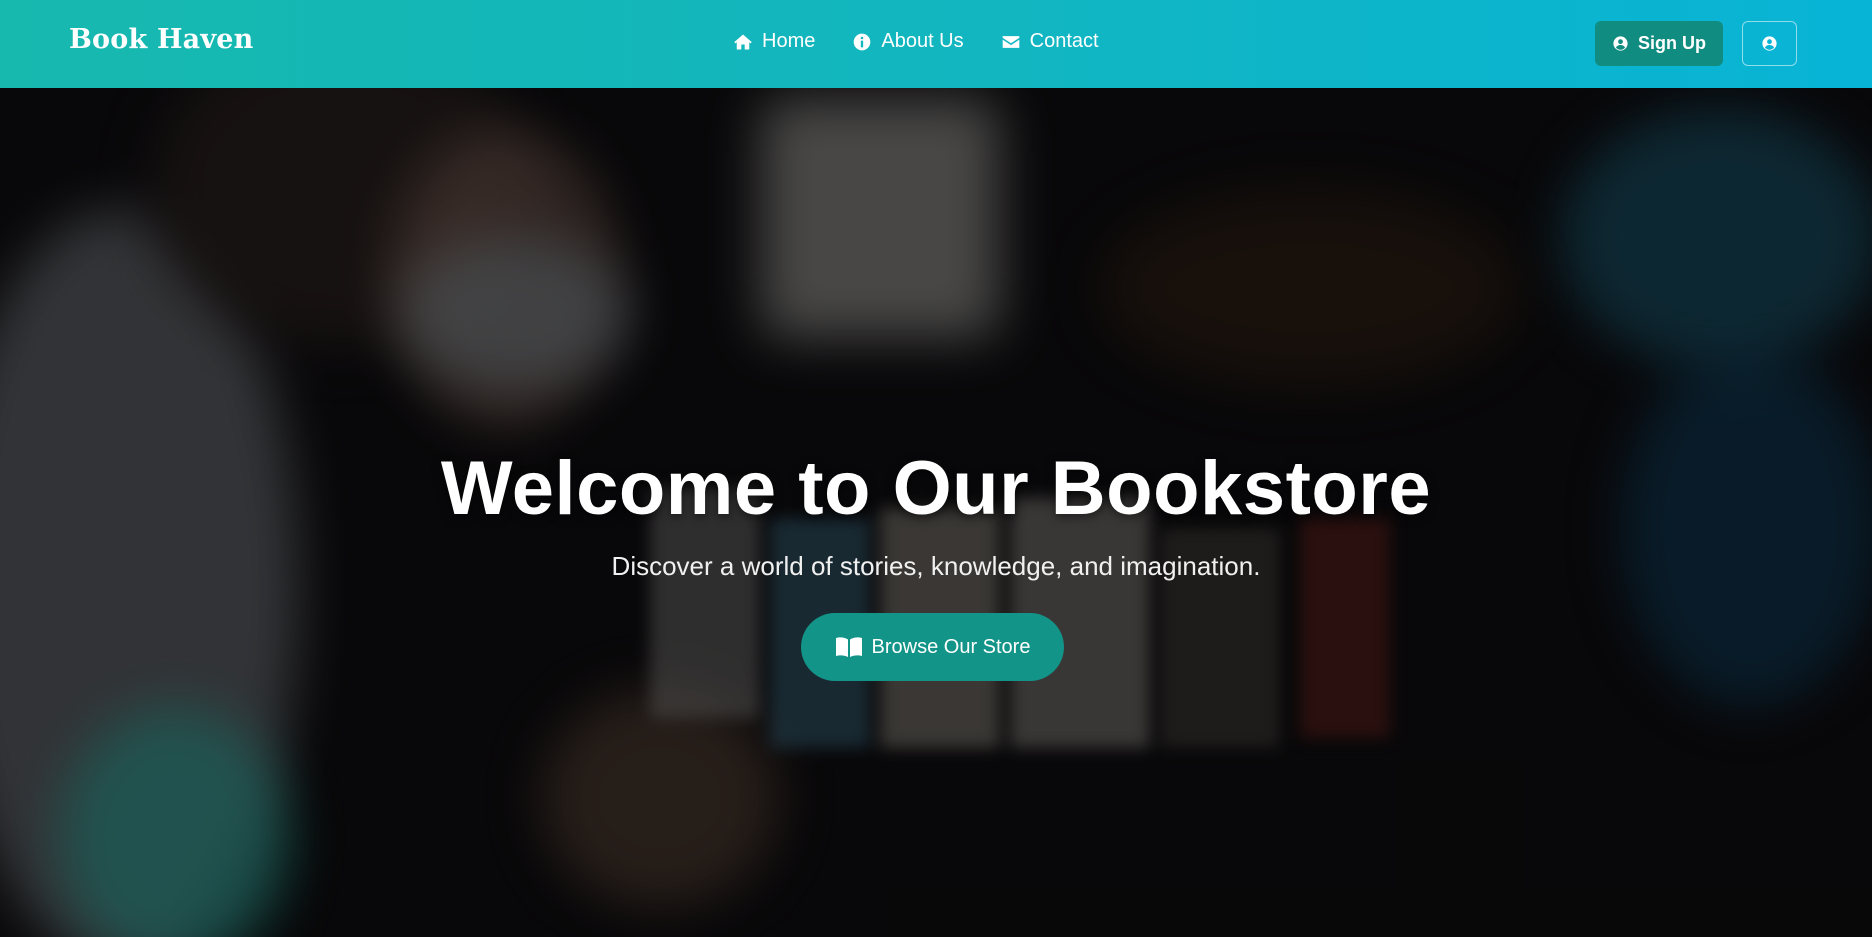 This screenshot has height=937, width=1872. I want to click on nav-link-about: About Us, so click(908, 41).